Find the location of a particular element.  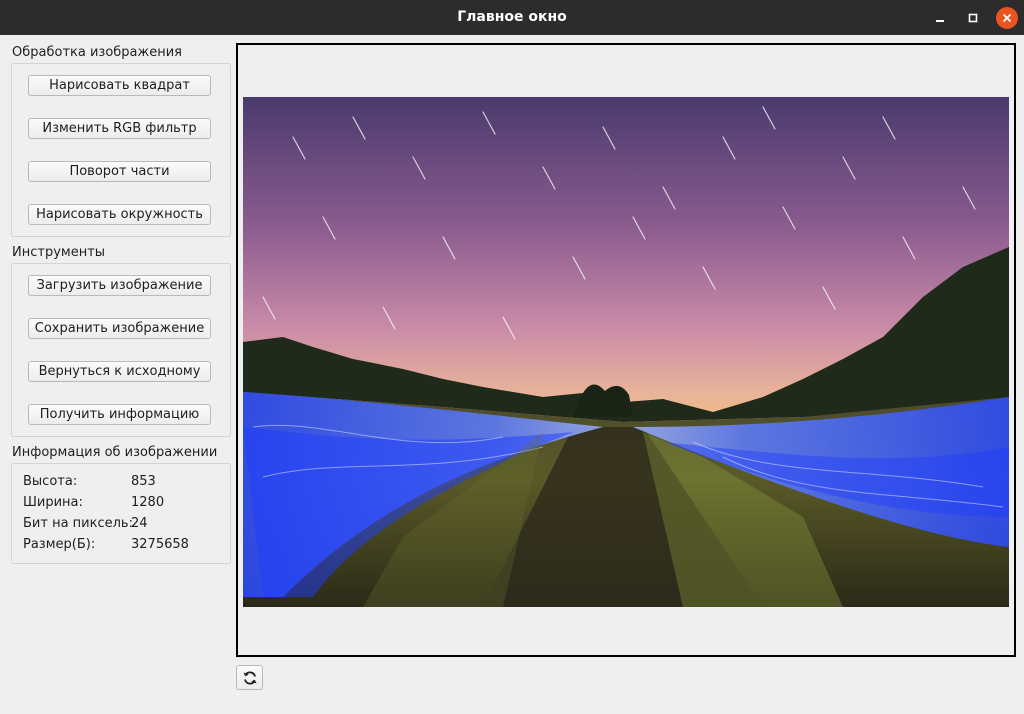

window-title: Главное окно is located at coordinates (512, 17).